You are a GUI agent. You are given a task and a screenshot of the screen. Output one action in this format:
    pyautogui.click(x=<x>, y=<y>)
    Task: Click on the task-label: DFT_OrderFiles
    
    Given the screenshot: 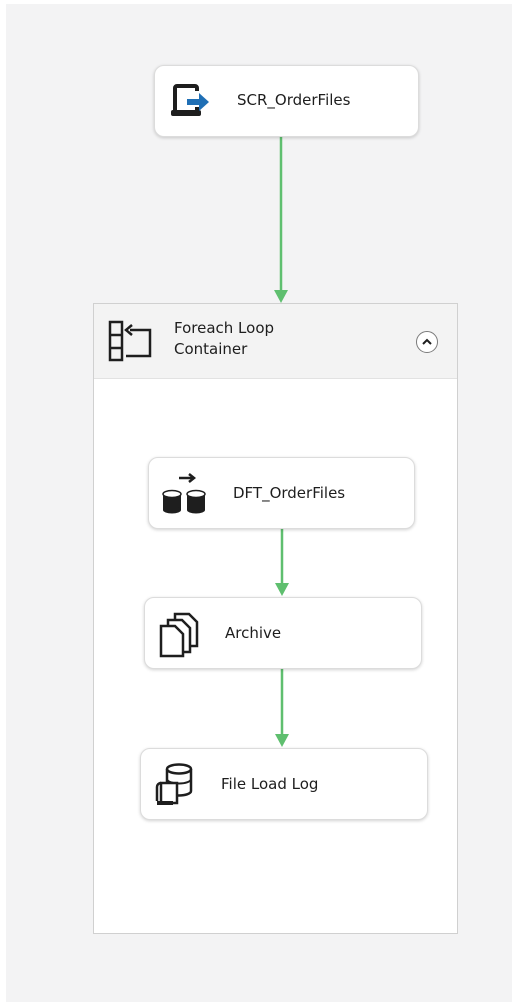 What is the action you would take?
    pyautogui.click(x=289, y=493)
    